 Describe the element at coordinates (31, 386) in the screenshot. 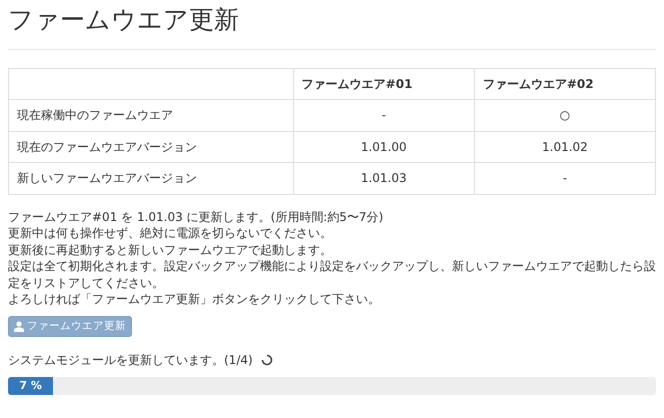

I see `progress-fill: 7 %` at that location.